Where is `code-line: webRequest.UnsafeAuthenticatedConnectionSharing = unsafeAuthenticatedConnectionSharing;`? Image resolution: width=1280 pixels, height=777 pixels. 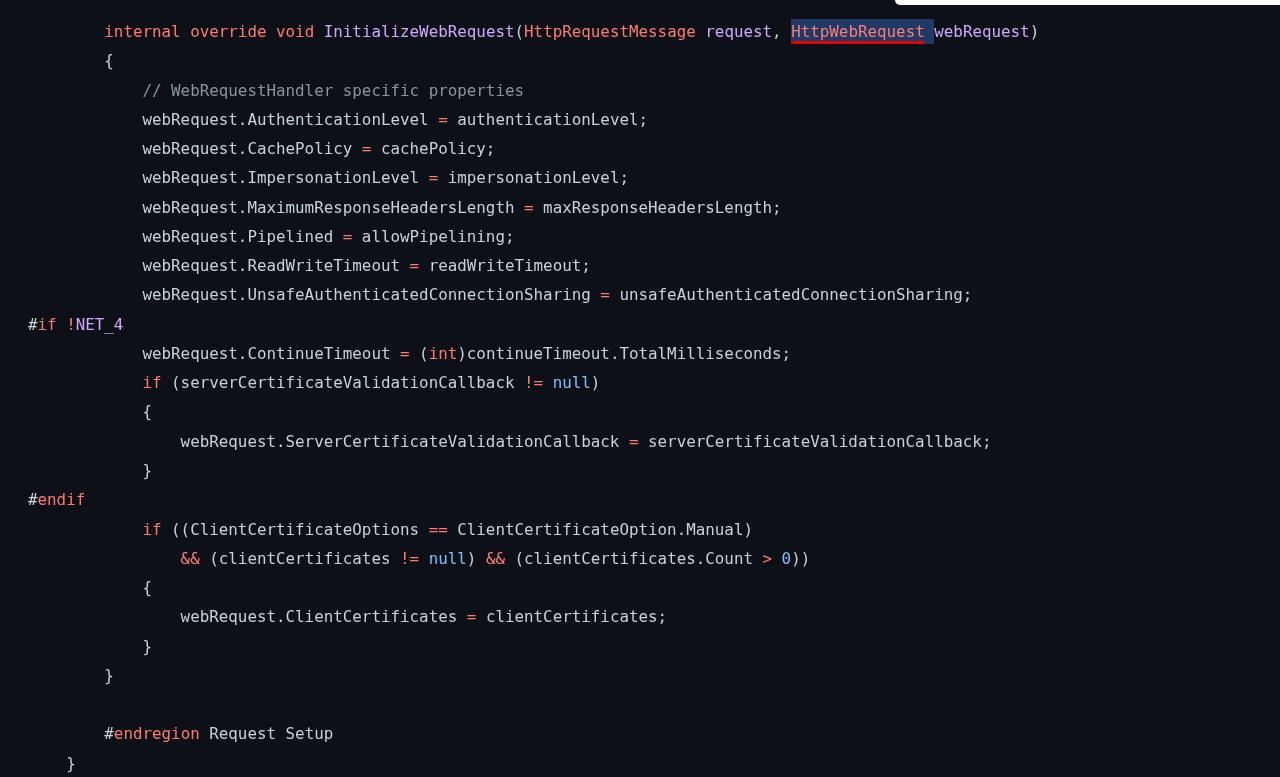
code-line: webRequest.UnsafeAuthenticatedConnectionSharing = unsafeAuthenticatedConnectionSharing; is located at coordinates (557, 295).